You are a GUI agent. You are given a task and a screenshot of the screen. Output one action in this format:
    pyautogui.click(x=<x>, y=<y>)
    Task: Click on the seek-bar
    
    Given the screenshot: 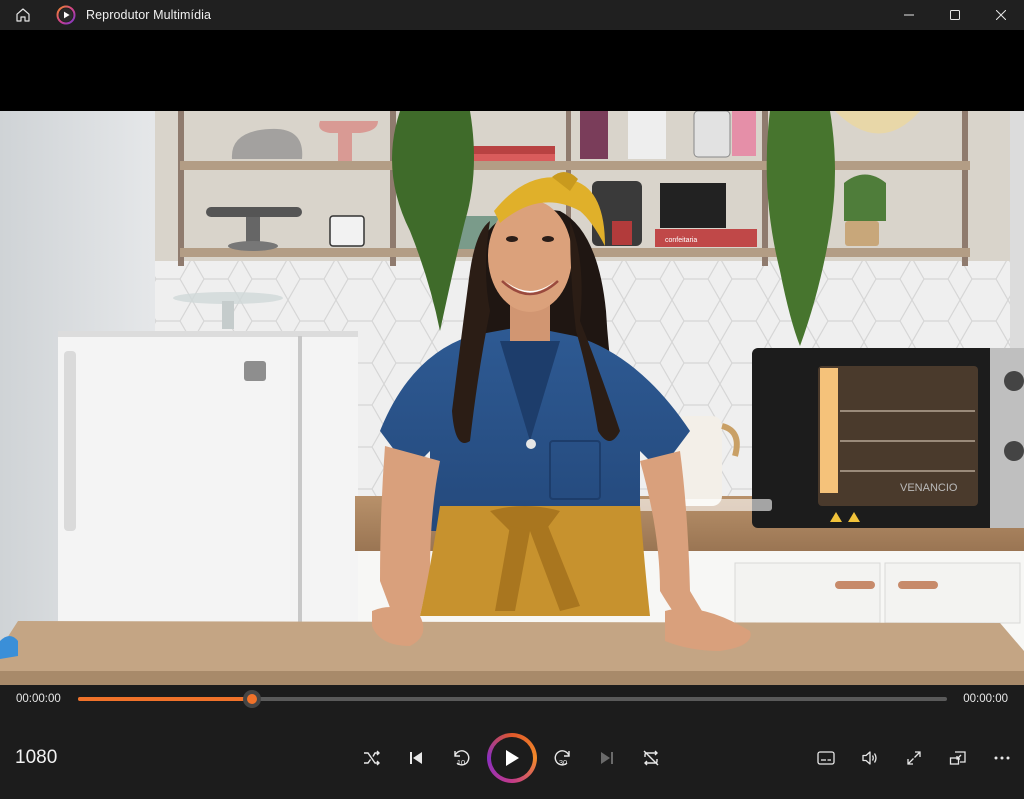 What is the action you would take?
    pyautogui.click(x=512, y=699)
    